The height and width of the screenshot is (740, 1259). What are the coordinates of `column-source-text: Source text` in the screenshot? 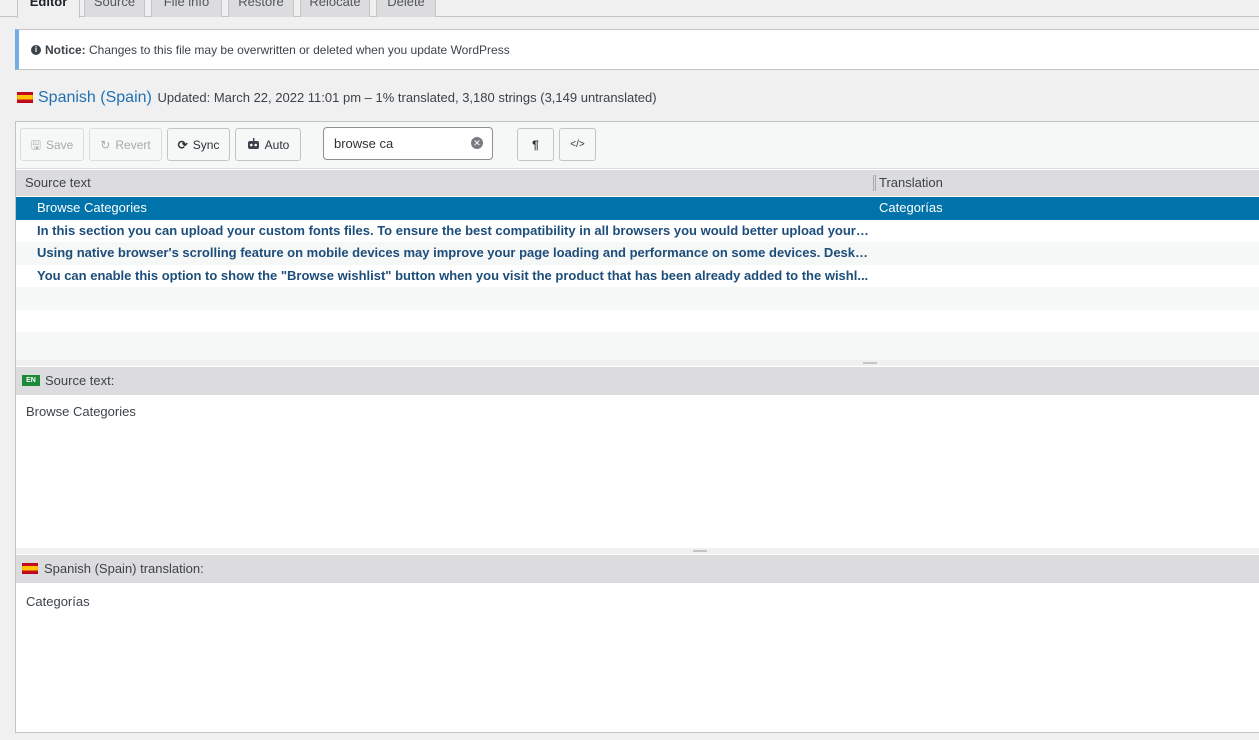 It's located at (58, 183).